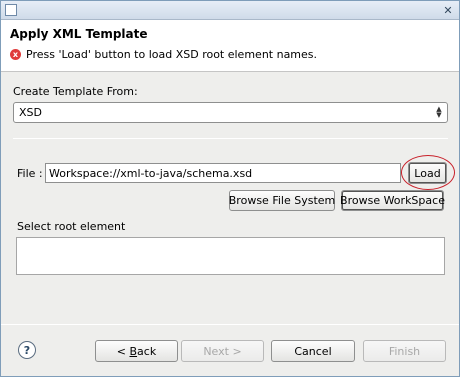  Describe the element at coordinates (222, 351) in the screenshot. I see `next-button: Next >` at that location.